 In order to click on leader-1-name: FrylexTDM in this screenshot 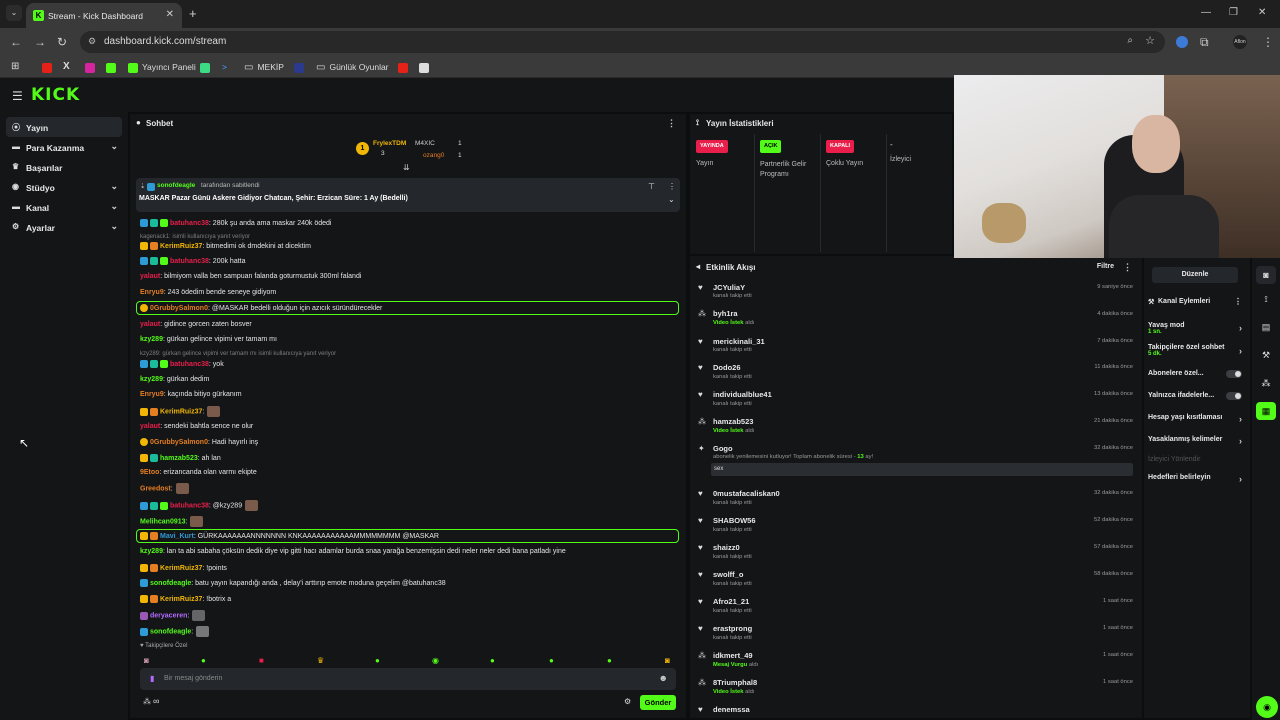, I will do `click(389, 143)`.